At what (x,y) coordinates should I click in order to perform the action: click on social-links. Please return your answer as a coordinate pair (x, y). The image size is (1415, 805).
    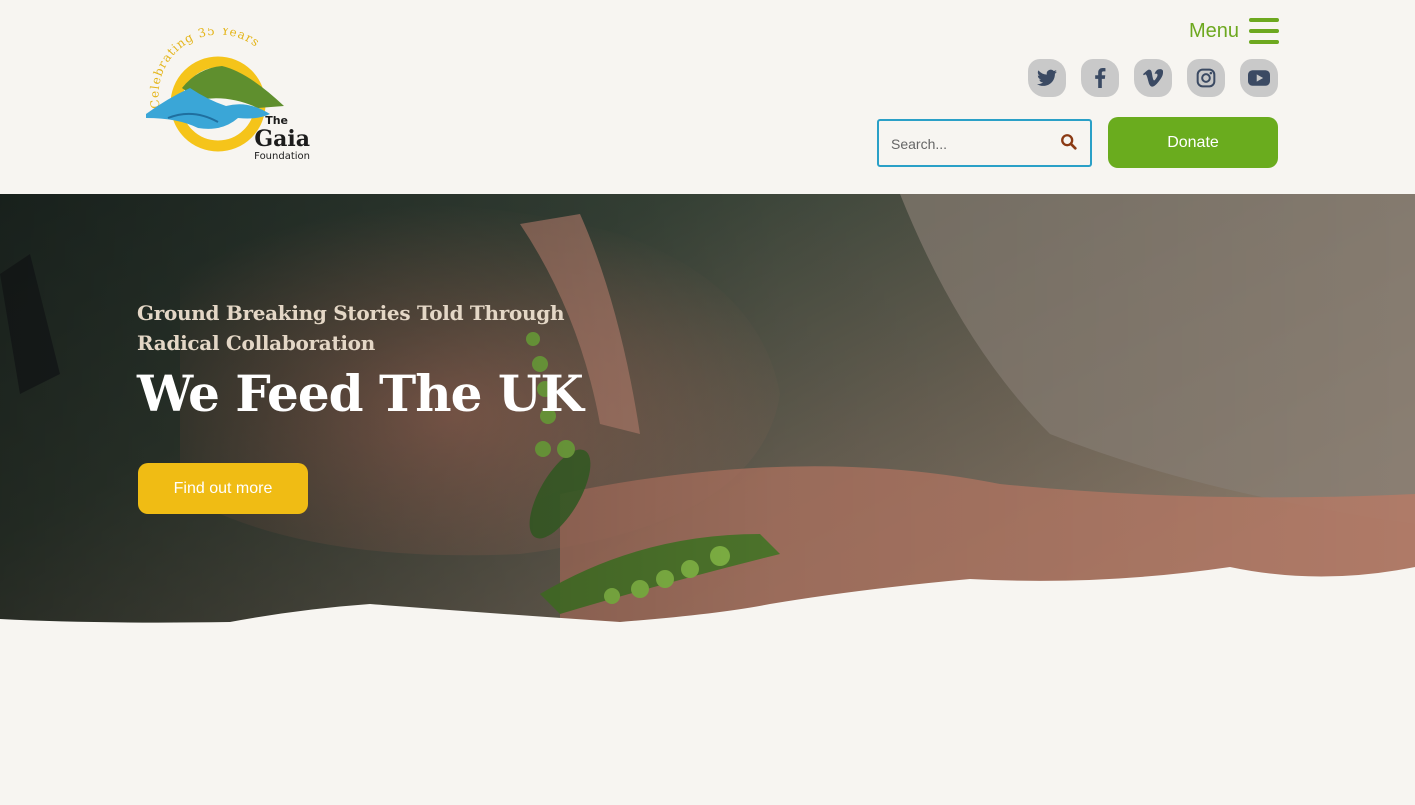
    Looking at the image, I should click on (1153, 78).